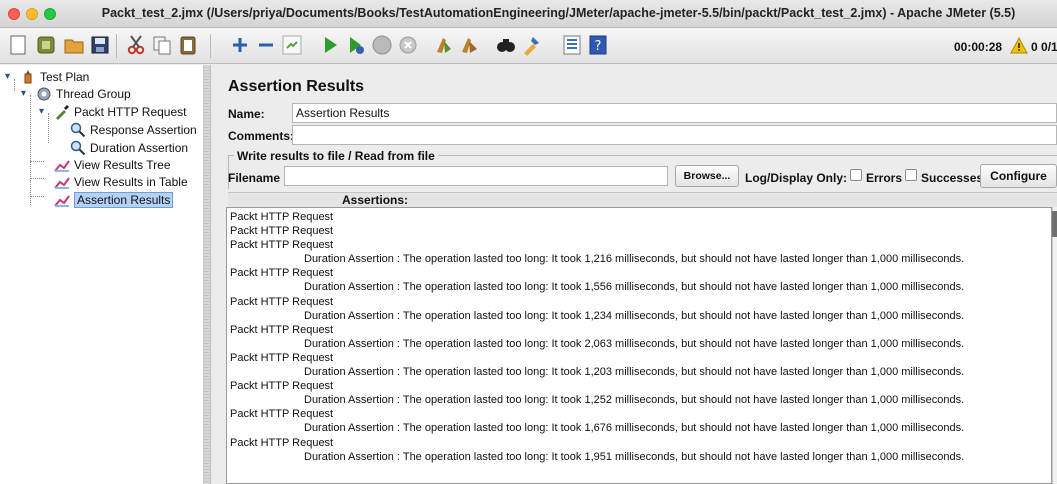 This screenshot has height=484, width=1057. Describe the element at coordinates (1018, 176) in the screenshot. I see `configure-button: Configure` at that location.